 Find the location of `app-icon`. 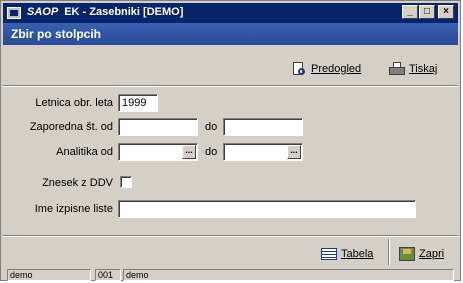

app-icon is located at coordinates (14, 13).